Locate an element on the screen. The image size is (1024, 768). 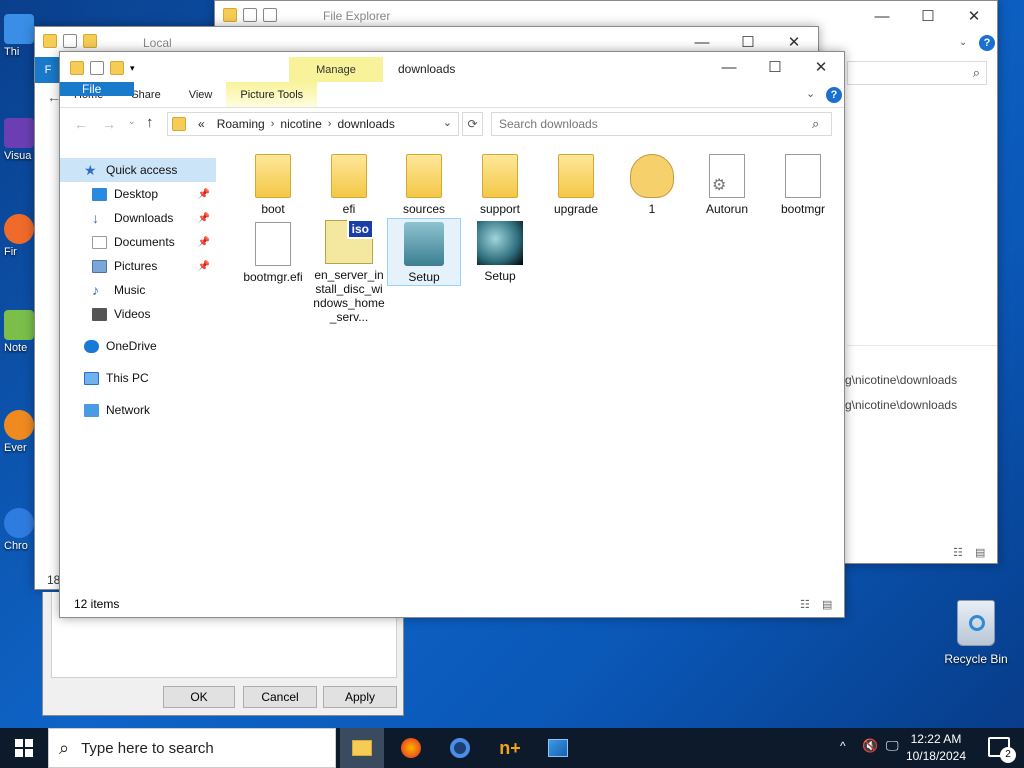
tab-view: View is located at coordinates (201, 94).